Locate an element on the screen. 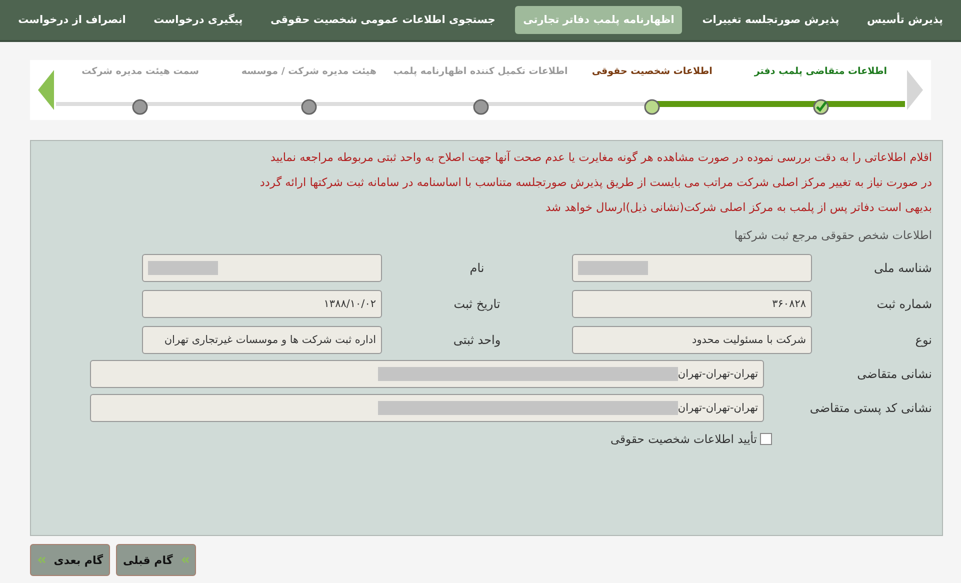 The image size is (961, 583). nav-tab: پیگیری درخواست is located at coordinates (198, 20).